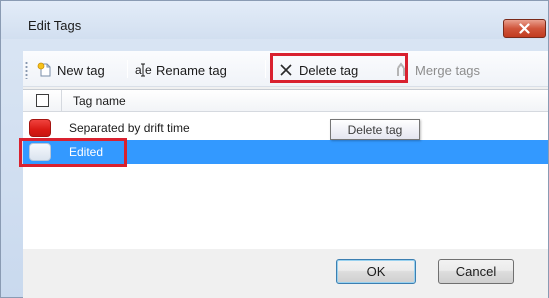 The height and width of the screenshot is (298, 549). What do you see at coordinates (476, 271) in the screenshot?
I see `cancel-button: Cancel` at bounding box center [476, 271].